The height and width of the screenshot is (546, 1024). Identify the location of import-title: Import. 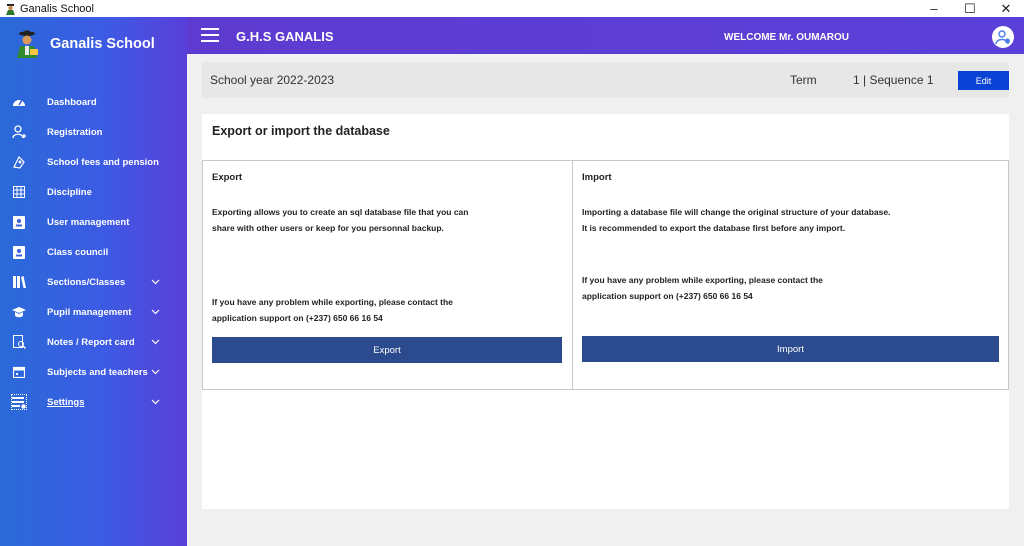
(597, 177).